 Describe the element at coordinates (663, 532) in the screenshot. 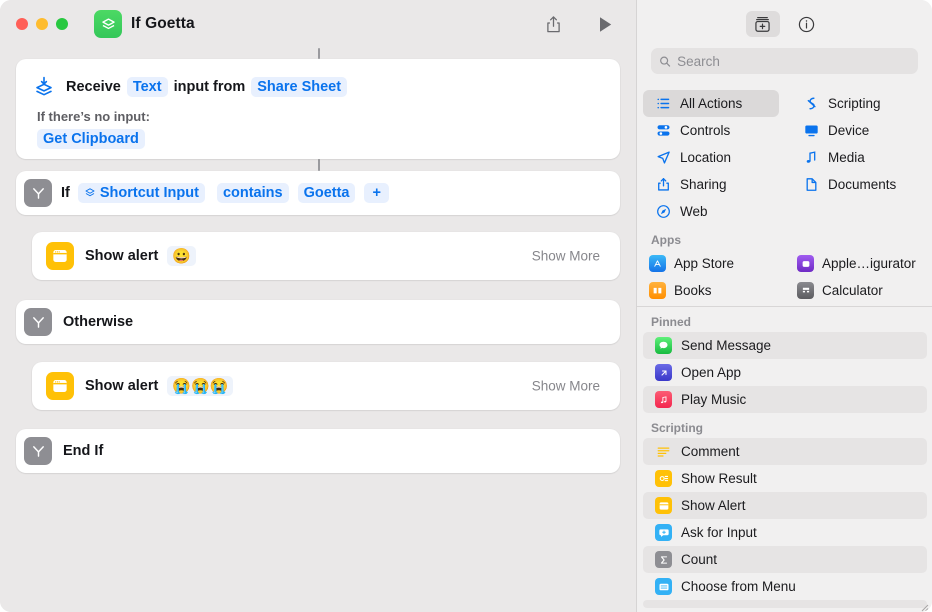

I see `ask-for-input-icon` at that location.